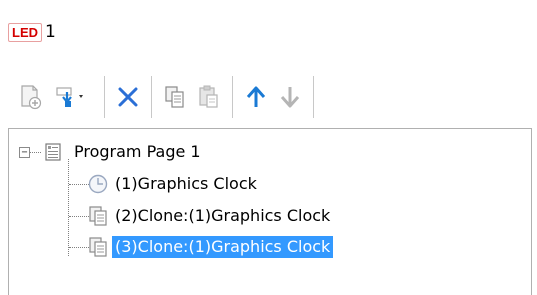  I want to click on move-up-icon, so click(256, 96).